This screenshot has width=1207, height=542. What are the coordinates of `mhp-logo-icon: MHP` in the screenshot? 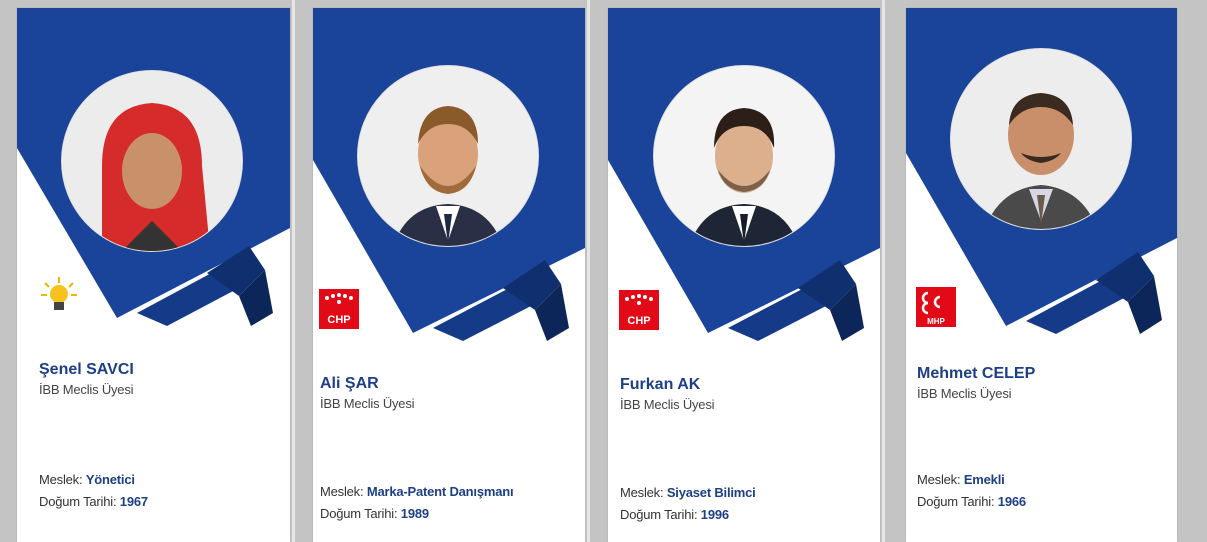 It's located at (936, 307).